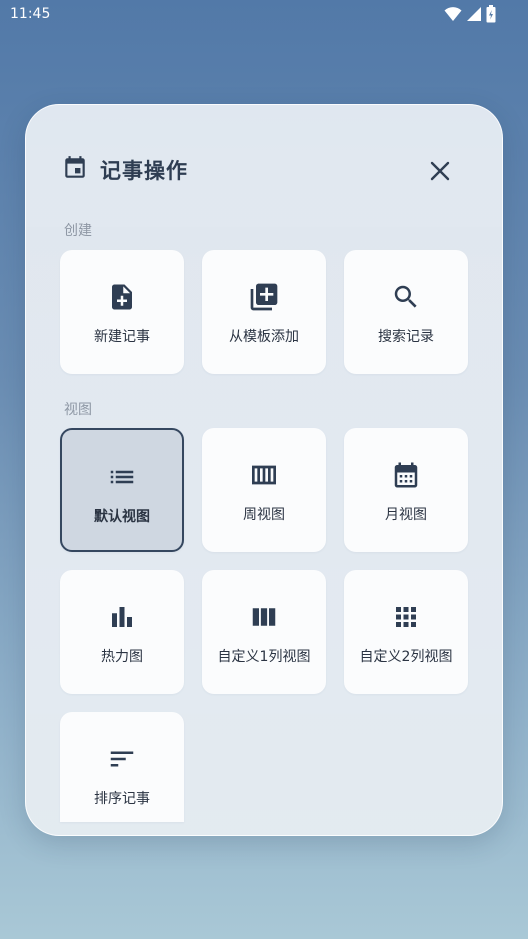  Describe the element at coordinates (122, 799) in the screenshot. I see `tile-label: 排序记事` at that location.